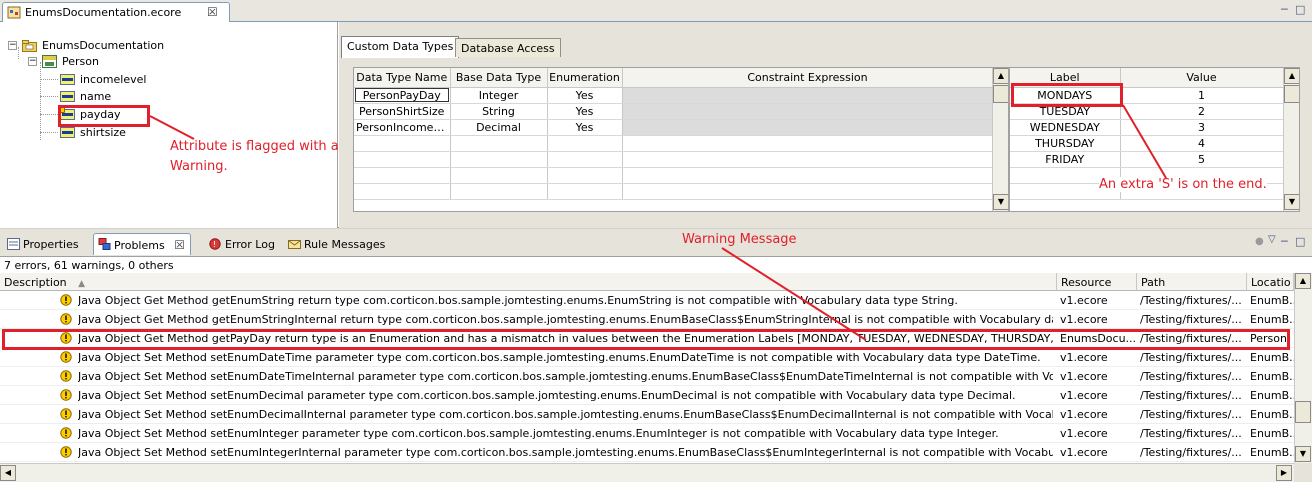  What do you see at coordinates (242, 244) in the screenshot?
I see `tab-error-log: ! Error Log` at bounding box center [242, 244].